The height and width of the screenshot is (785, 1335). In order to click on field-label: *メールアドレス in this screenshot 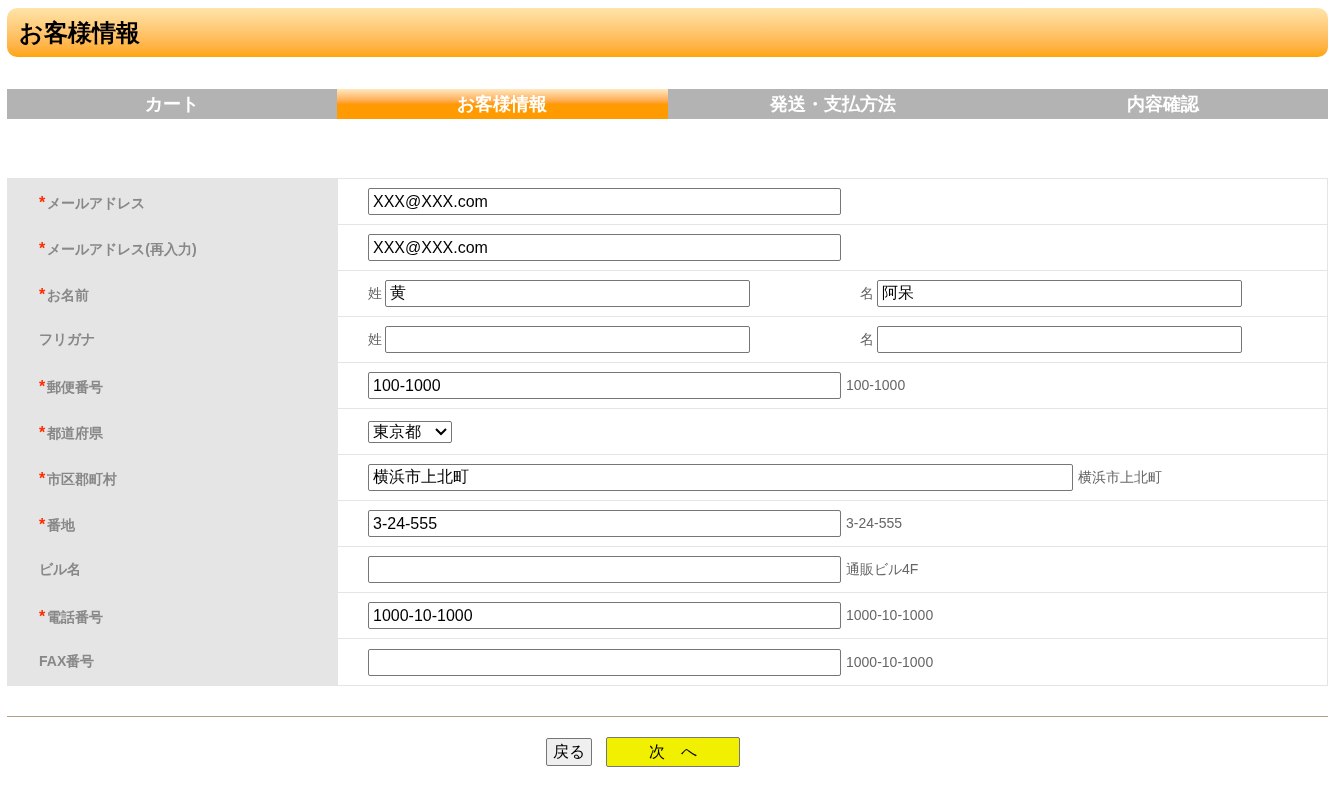, I will do `click(92, 203)`.